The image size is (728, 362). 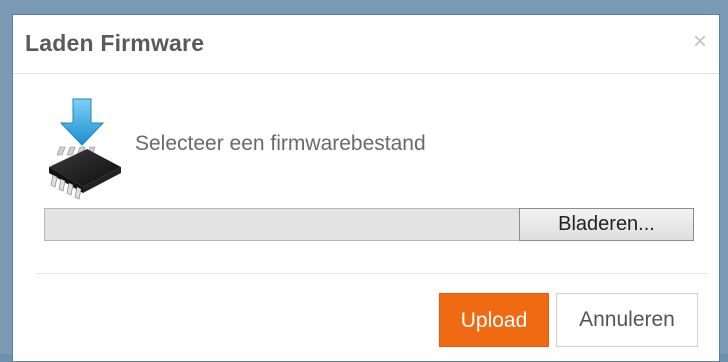 What do you see at coordinates (280, 143) in the screenshot?
I see `prompt-text: Selecteer een firmwarebestand` at bounding box center [280, 143].